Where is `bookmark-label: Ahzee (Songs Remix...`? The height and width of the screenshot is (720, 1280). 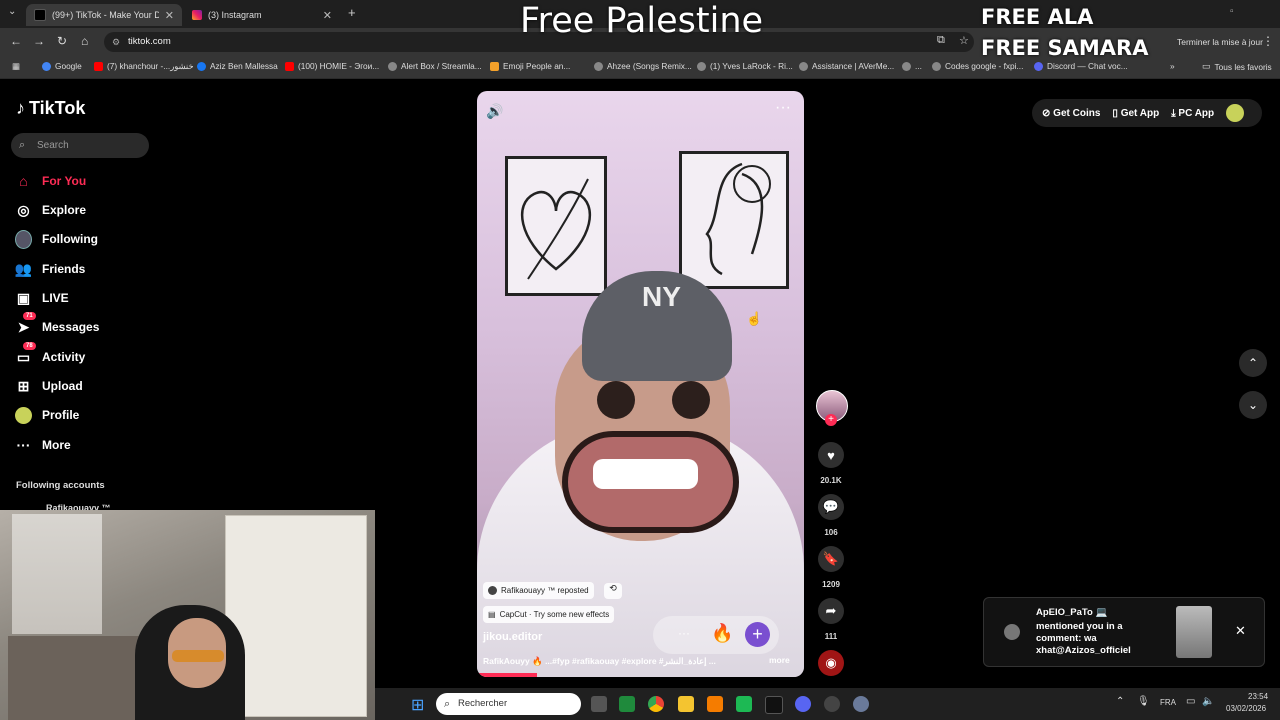 bookmark-label: Ahzee (Songs Remix... is located at coordinates (649, 66).